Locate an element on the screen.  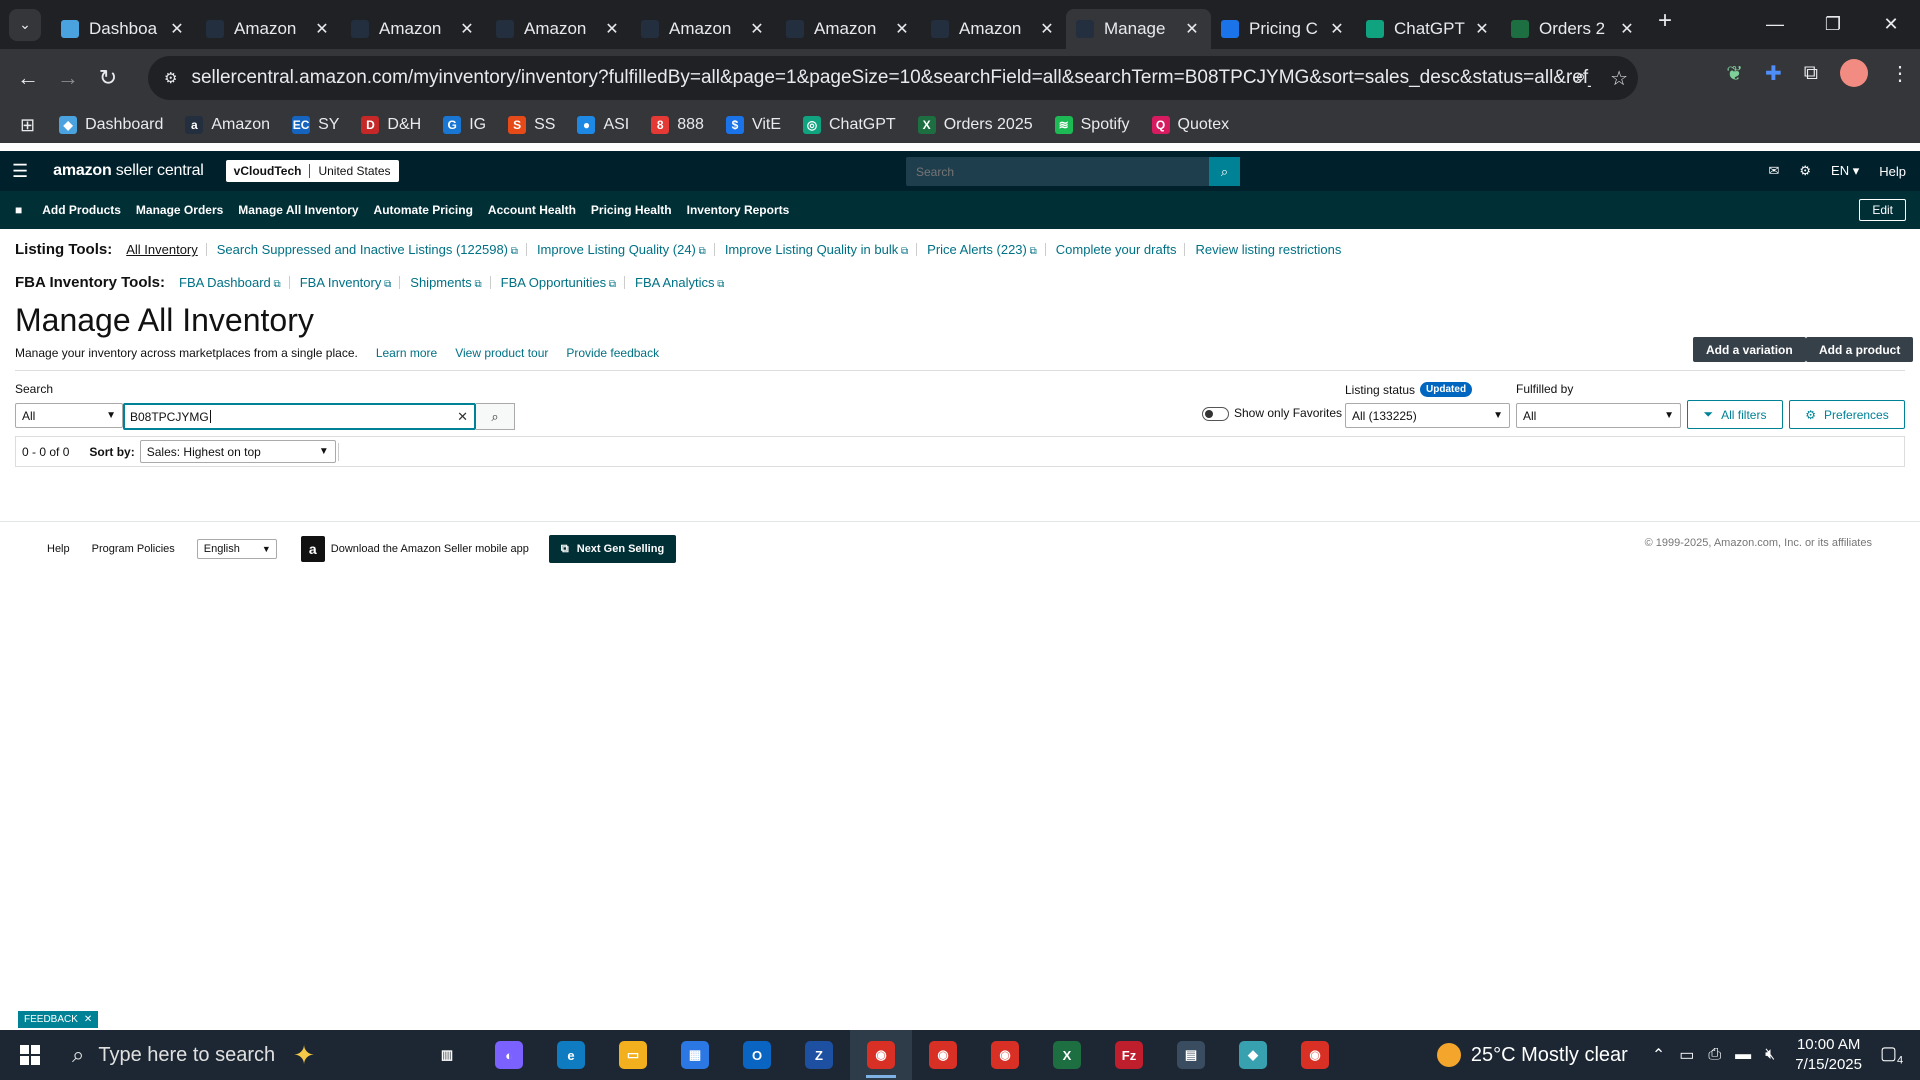
bookmark-item: ≋ Spotify is located at coordinates (1092, 125).